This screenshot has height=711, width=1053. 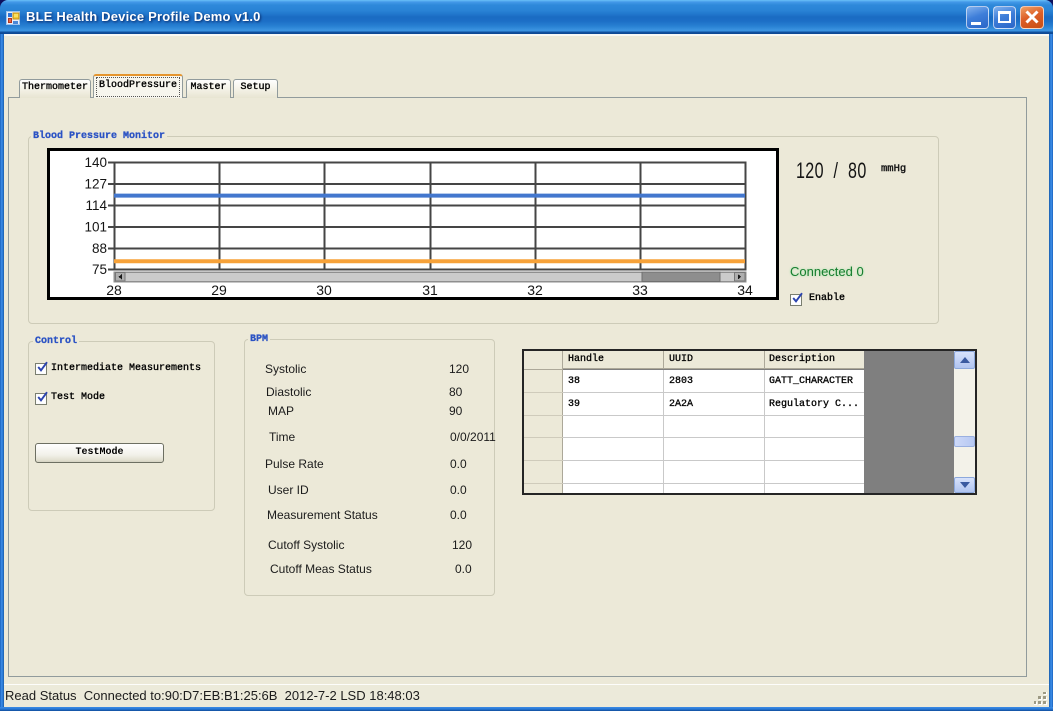 What do you see at coordinates (219, 290) in the screenshot?
I see `svg-text: 29` at bounding box center [219, 290].